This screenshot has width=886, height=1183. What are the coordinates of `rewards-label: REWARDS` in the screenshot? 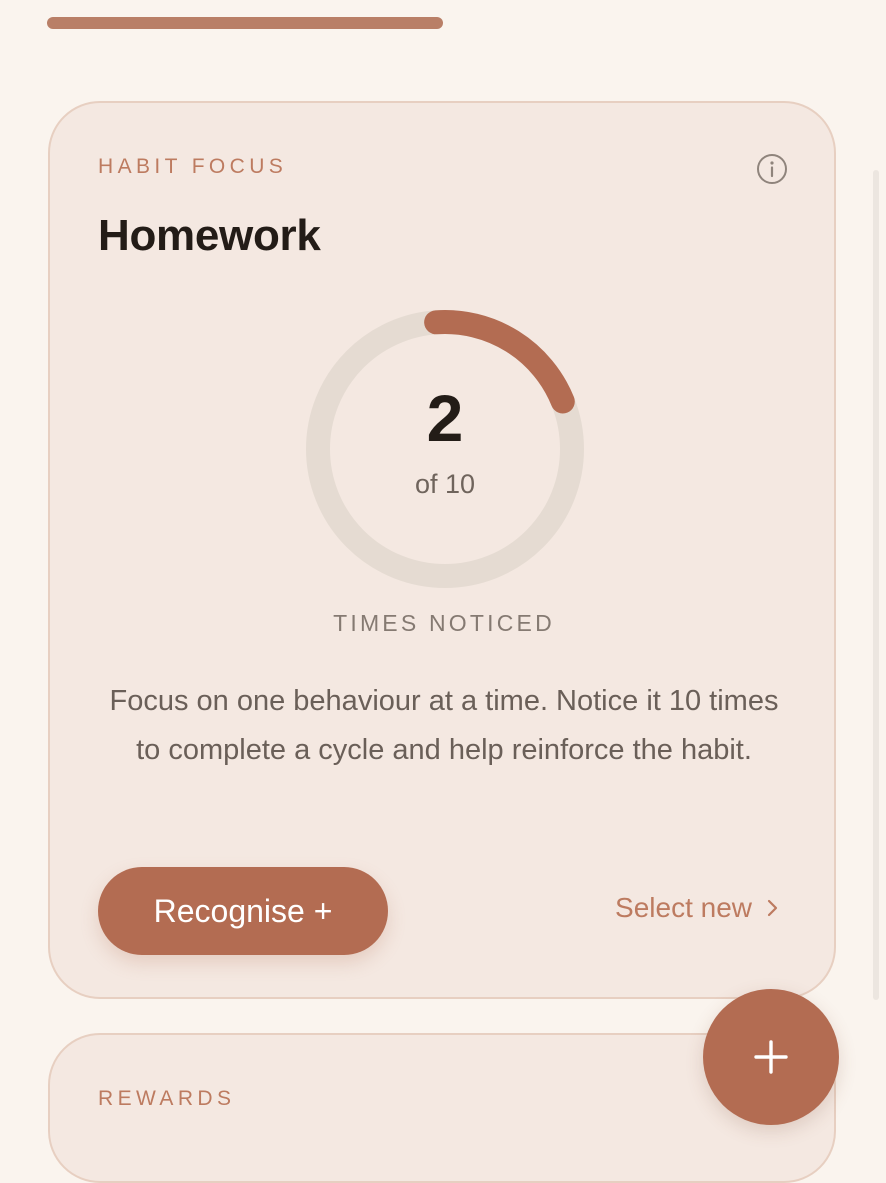 It's located at (167, 1098).